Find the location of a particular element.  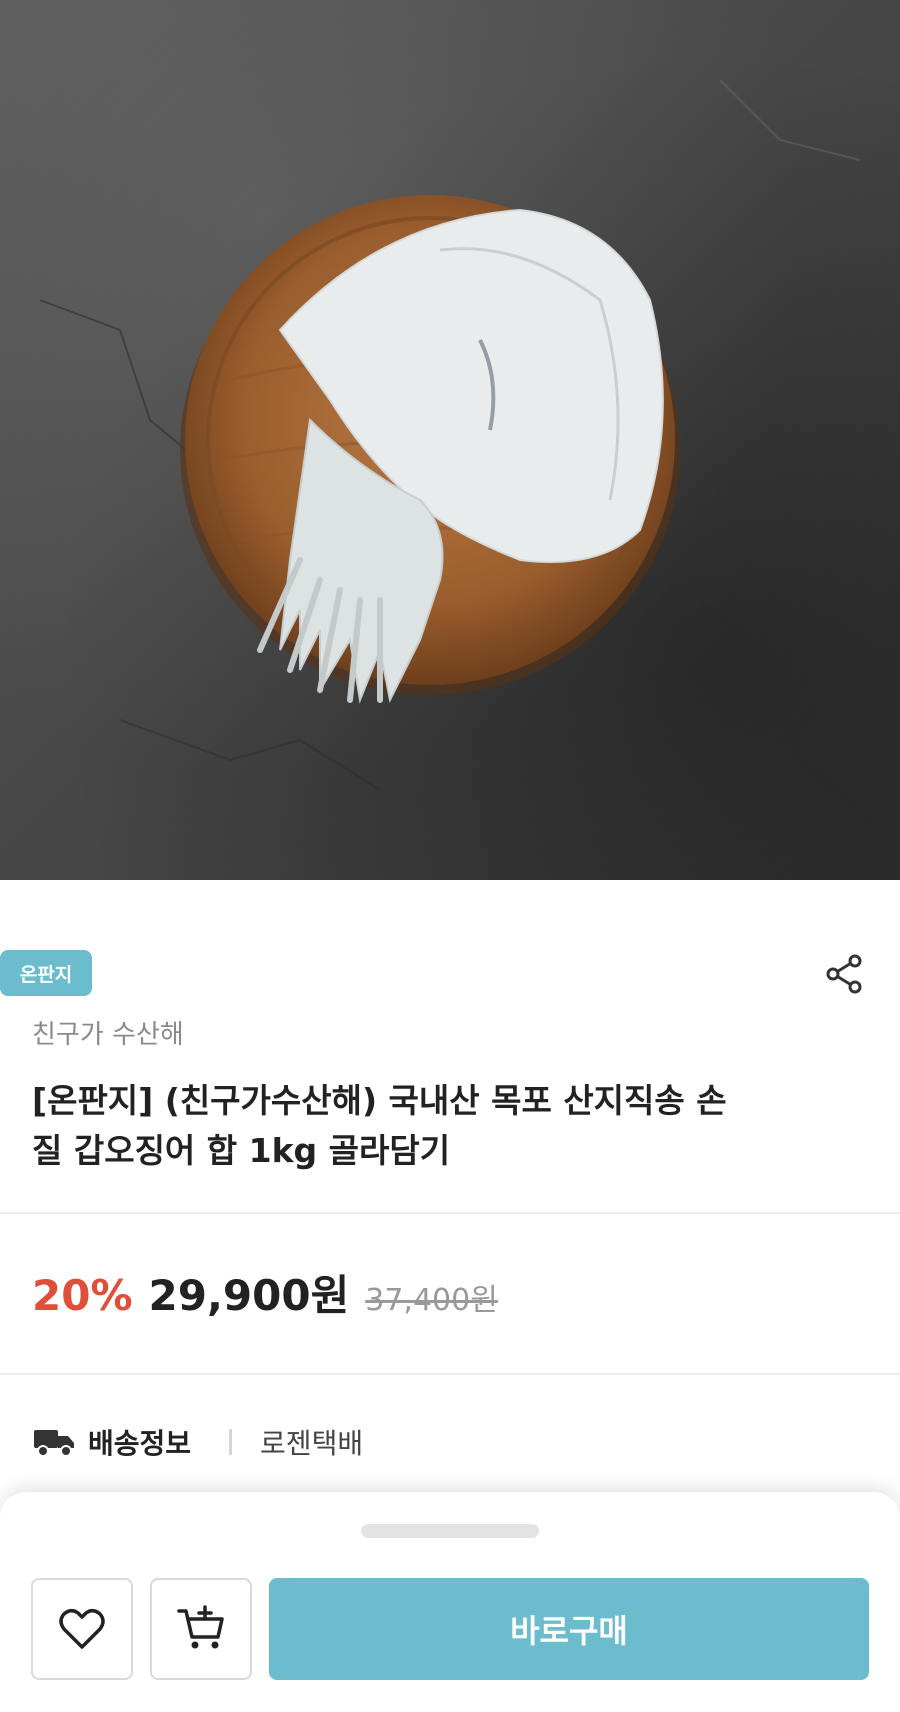

price-row: 20% 29,900원 37,400원 is located at coordinates (265, 1292).